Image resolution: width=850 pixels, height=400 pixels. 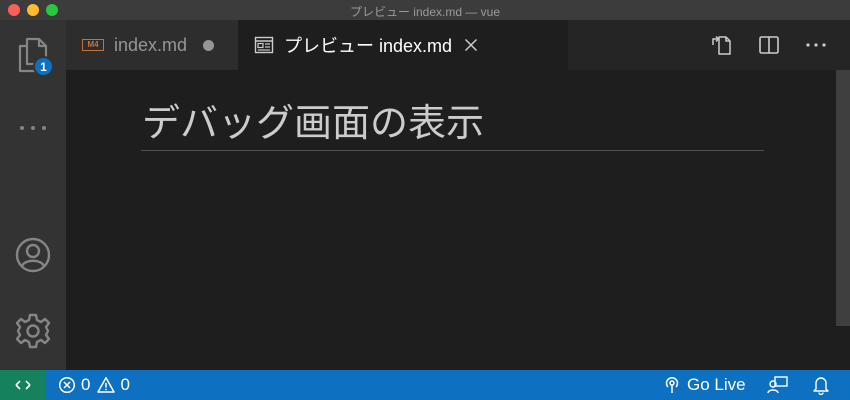 I want to click on more-actions-button, so click(x=816, y=45).